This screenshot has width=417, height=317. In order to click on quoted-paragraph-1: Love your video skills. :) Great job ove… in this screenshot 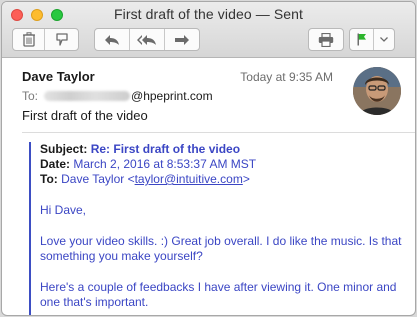, I will do `click(221, 248)`.